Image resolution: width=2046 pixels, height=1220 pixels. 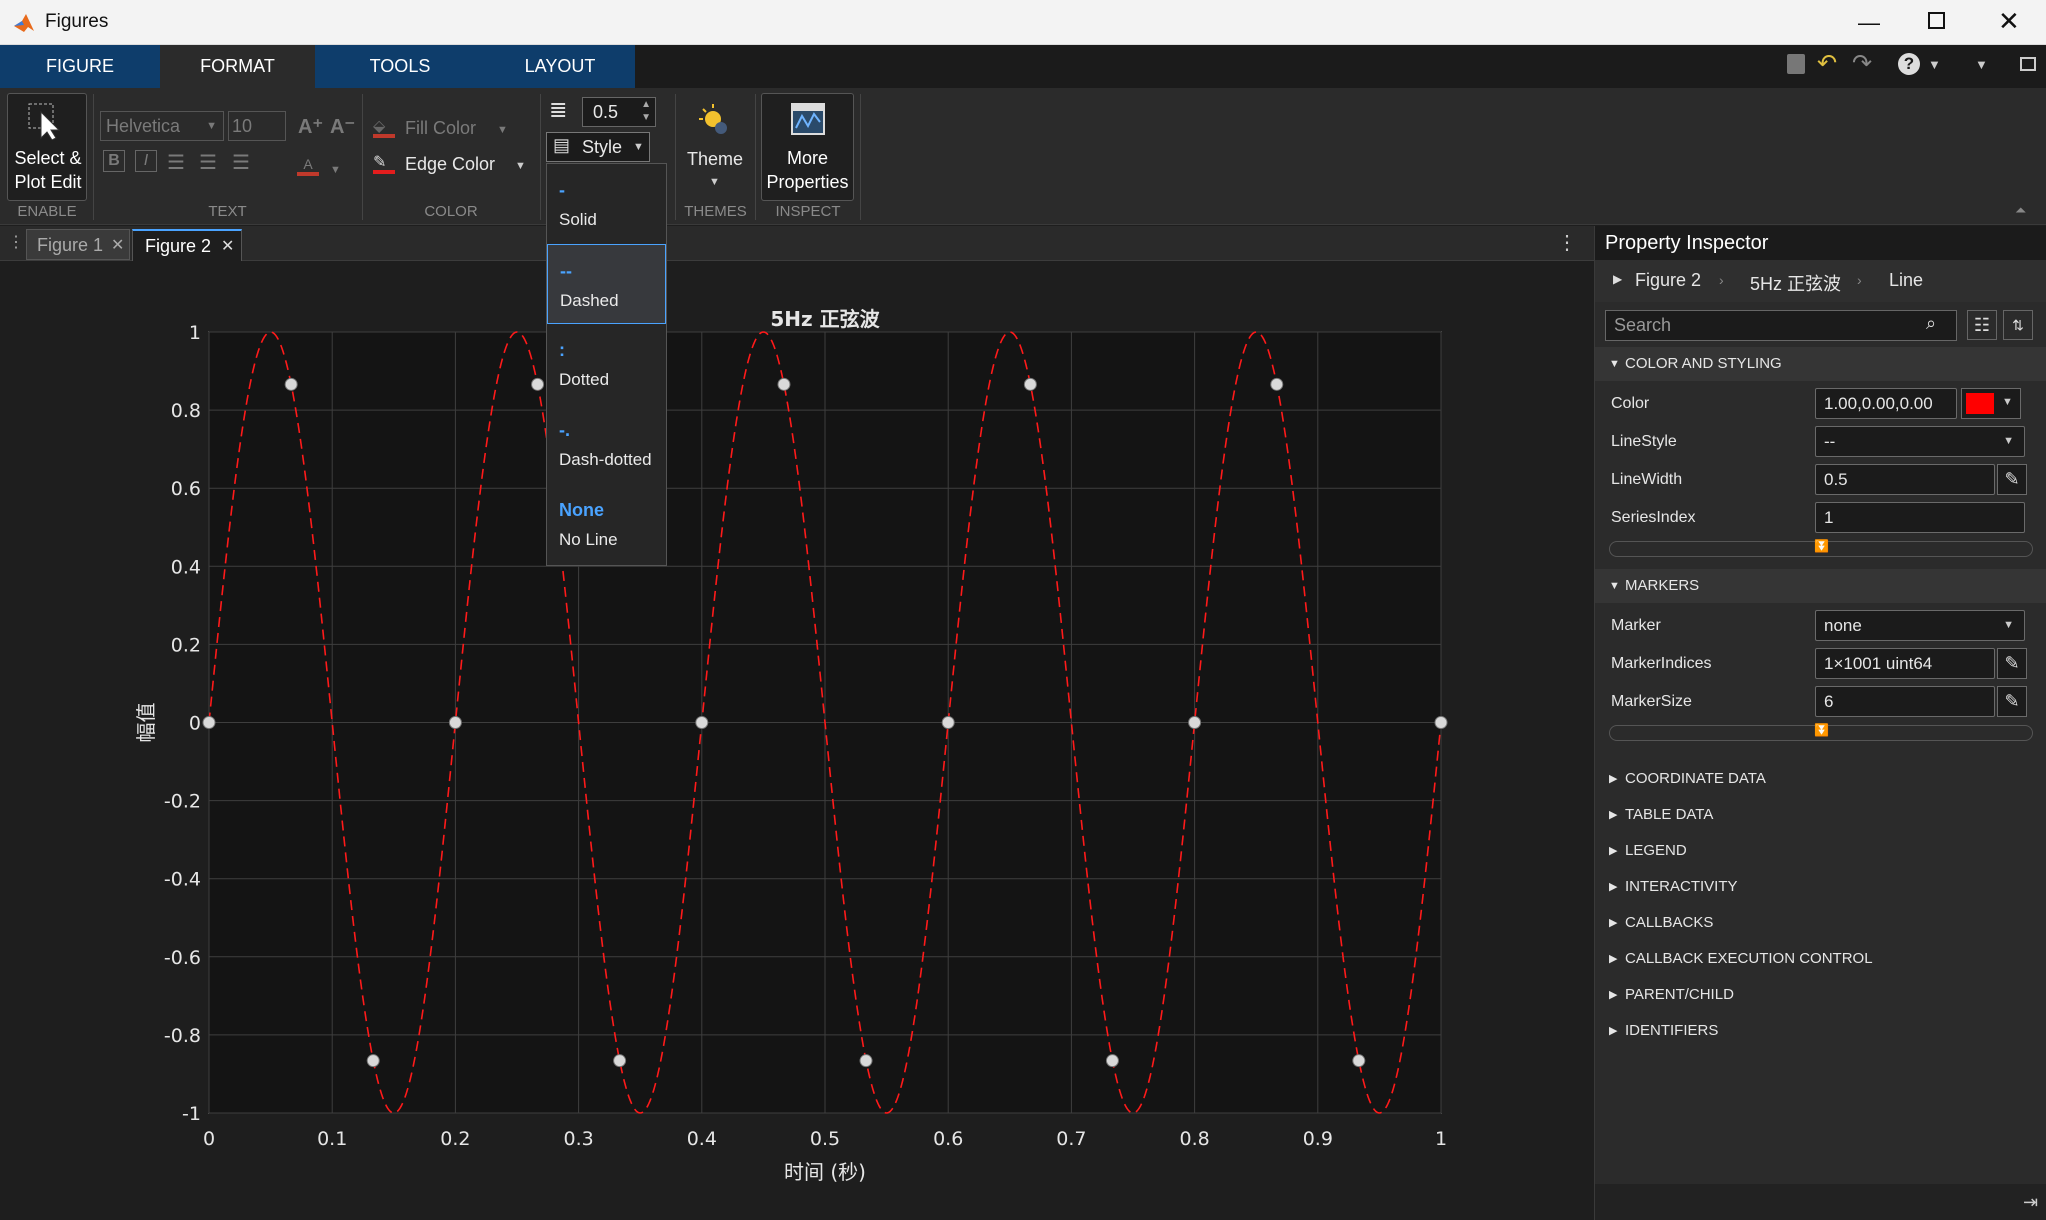 I want to click on theme-icon, so click(x=713, y=120).